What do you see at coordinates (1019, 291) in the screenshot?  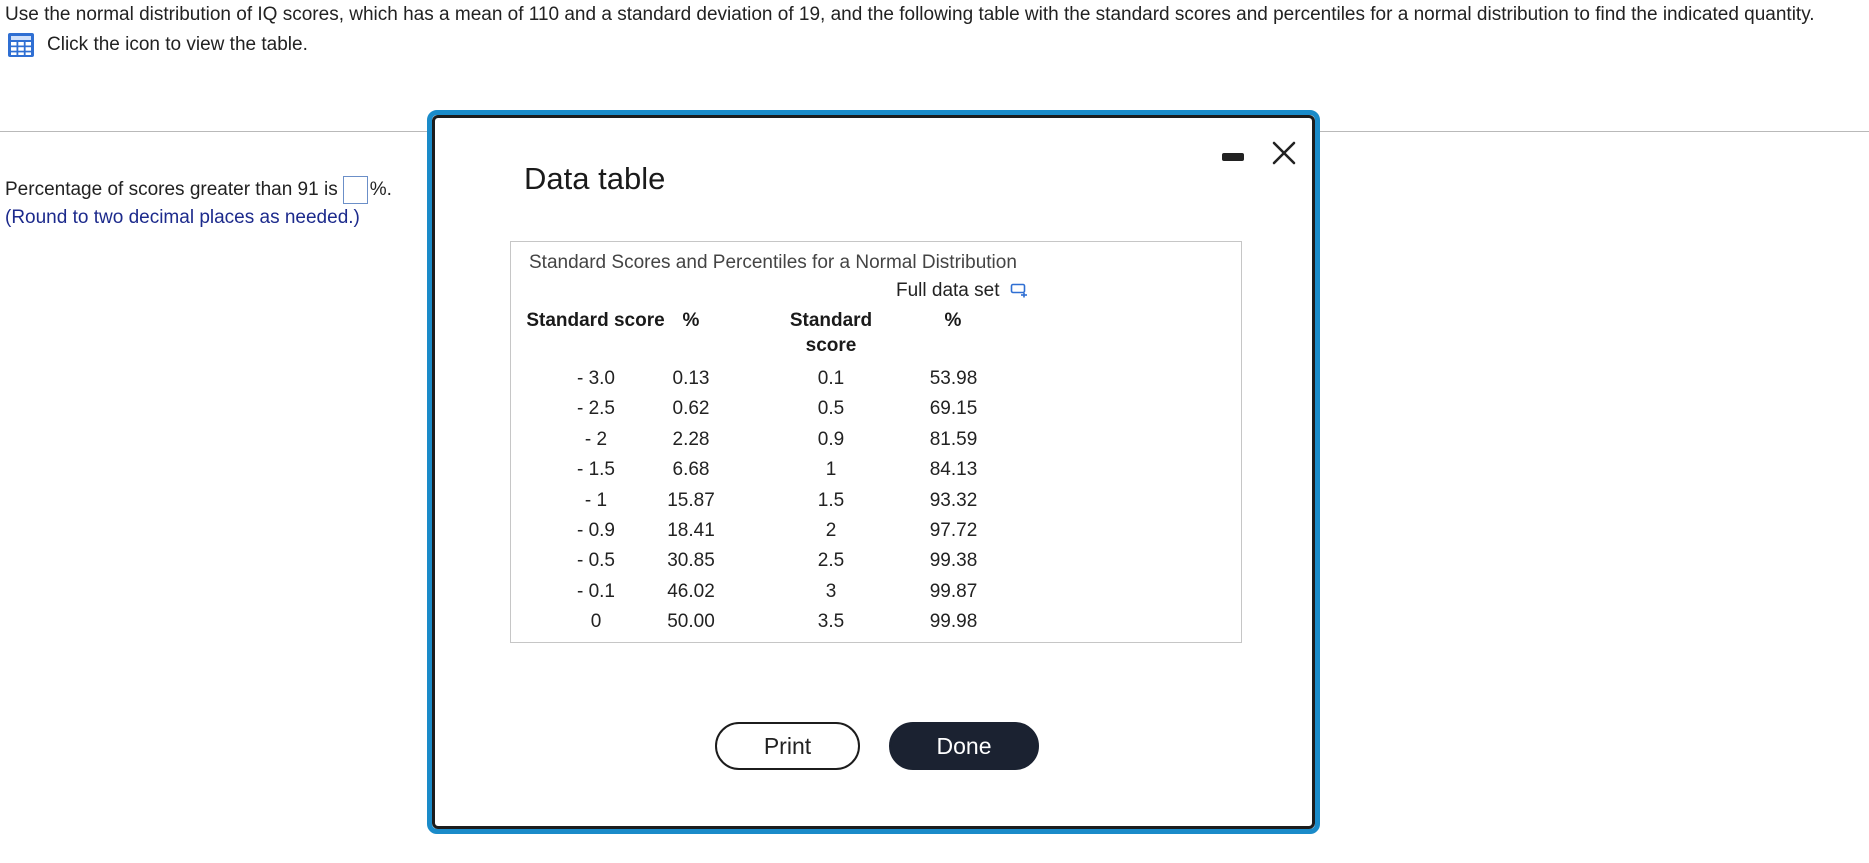 I see `download-icon` at bounding box center [1019, 291].